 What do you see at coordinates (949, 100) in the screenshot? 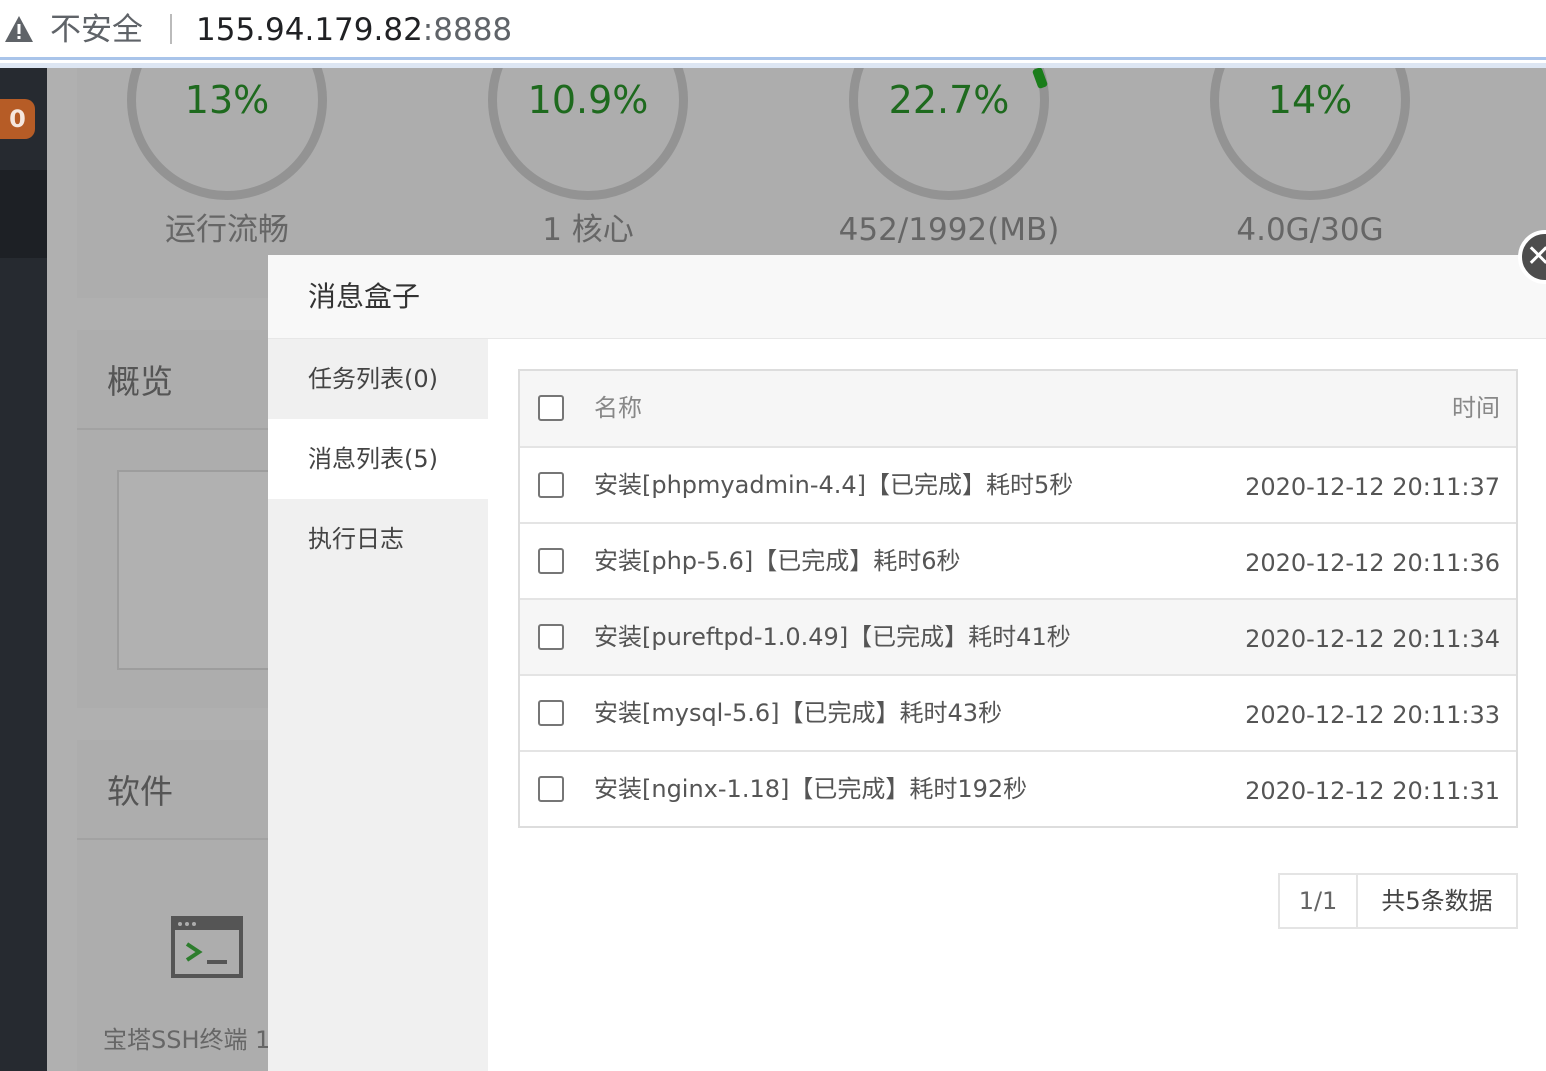
I see `memory-value: 22.7%` at bounding box center [949, 100].